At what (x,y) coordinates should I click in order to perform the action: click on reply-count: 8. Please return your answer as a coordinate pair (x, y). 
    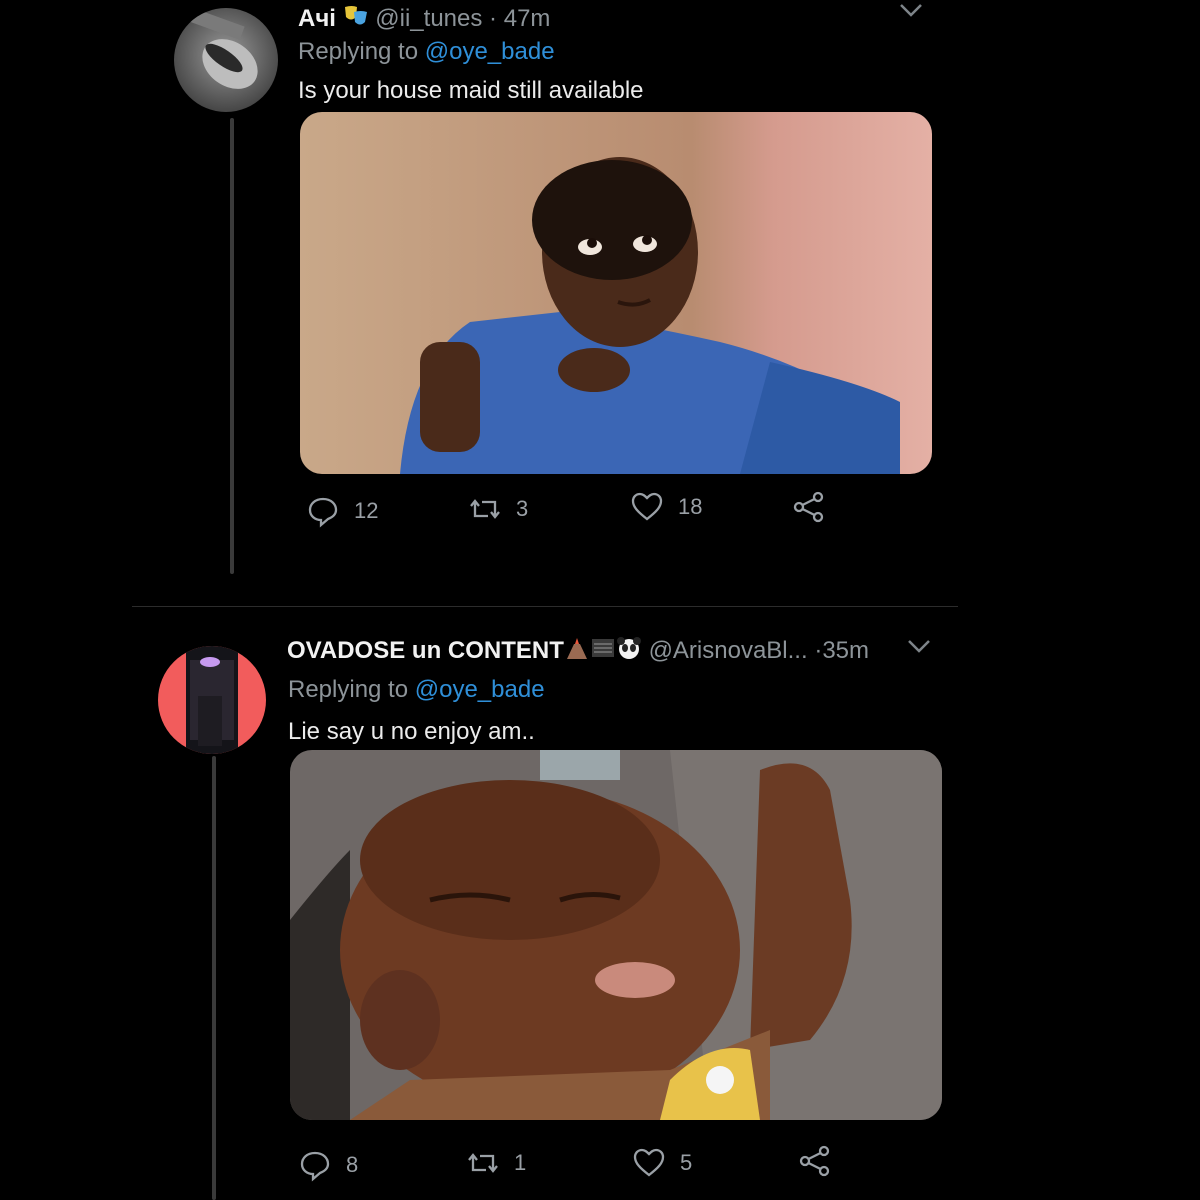
    Looking at the image, I should click on (352, 1164).